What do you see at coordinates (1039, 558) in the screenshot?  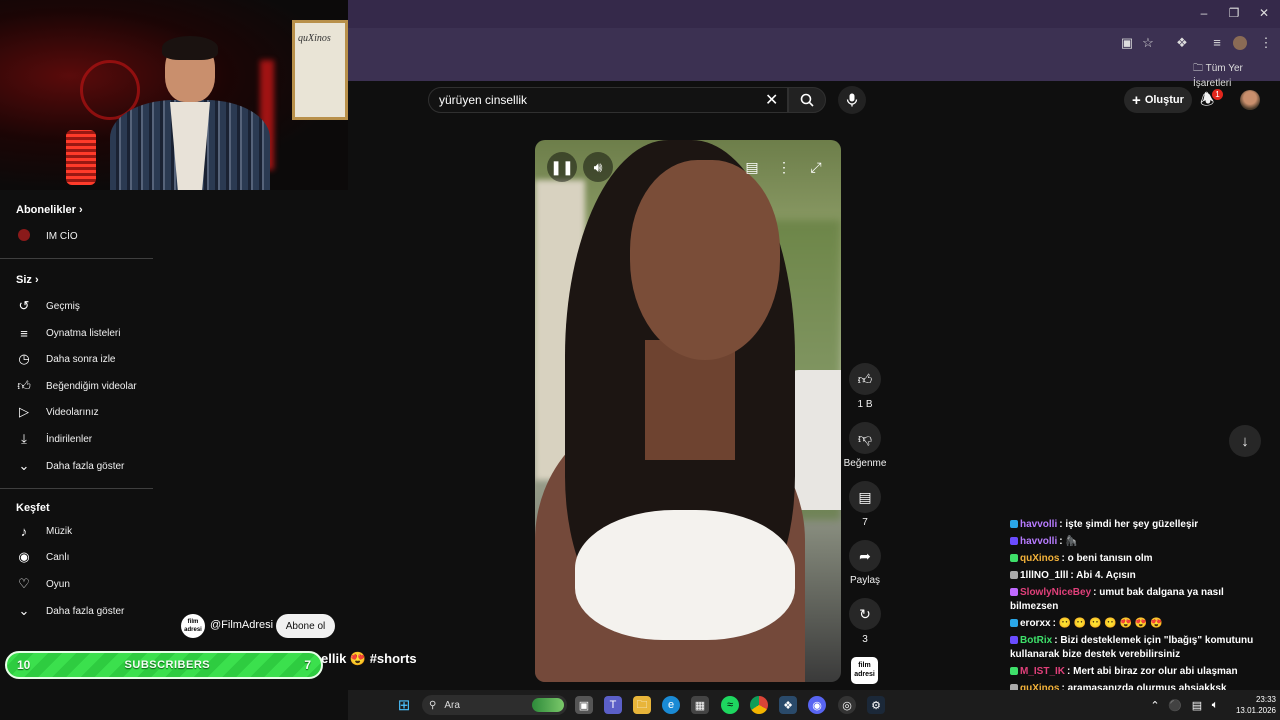 I see `chat-username: quXinos` at bounding box center [1039, 558].